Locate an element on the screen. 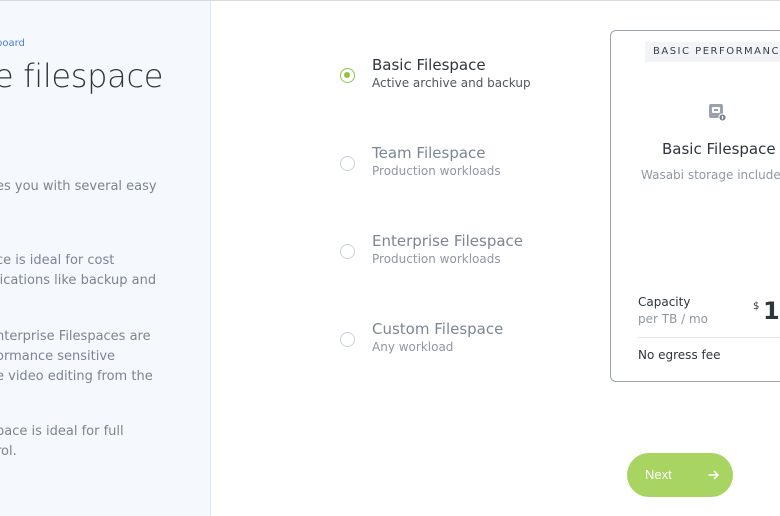 This screenshot has height=516, width=780. capacity-unit: per TB / mo is located at coordinates (673, 319).